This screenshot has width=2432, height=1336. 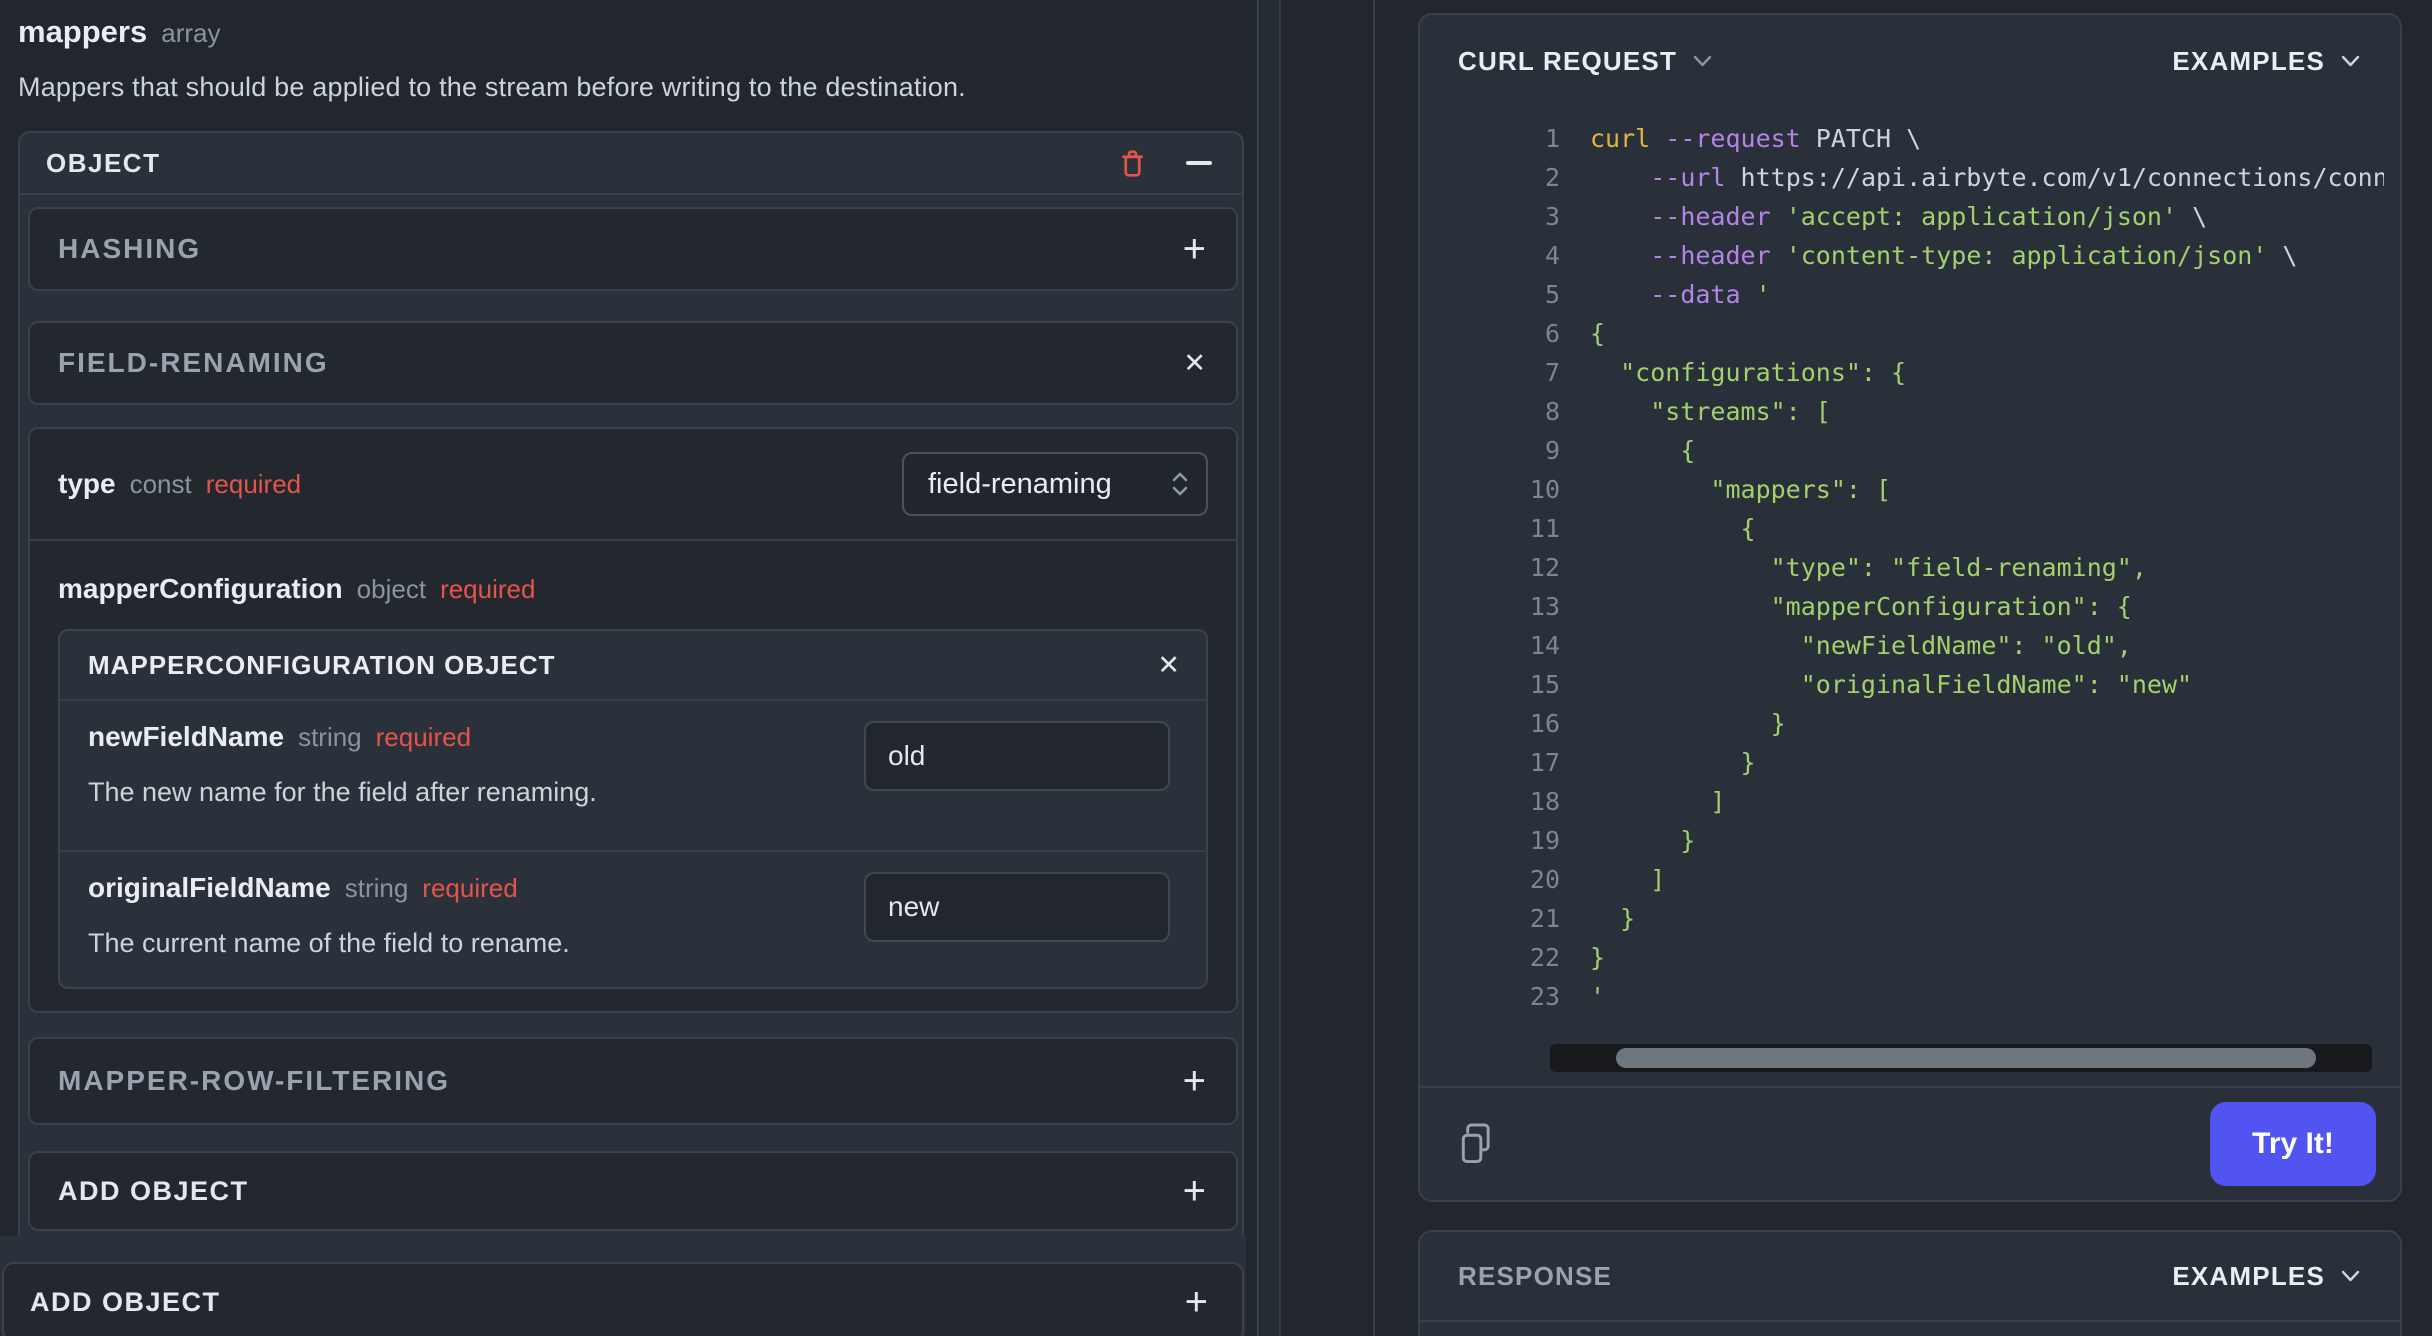 I want to click on response-examples-dropdown: EXAMPLES, so click(x=2266, y=1276).